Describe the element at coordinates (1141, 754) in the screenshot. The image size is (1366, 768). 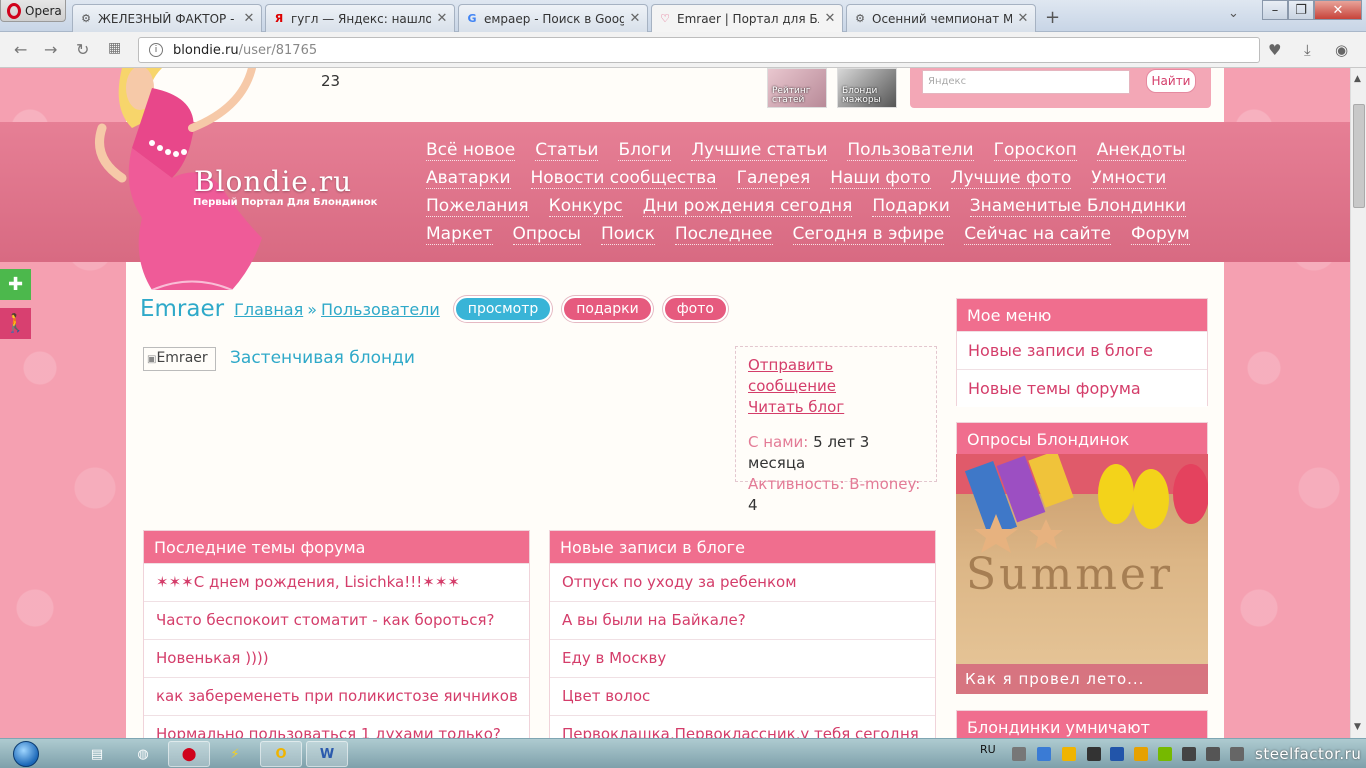
I see `tray-warning-icon` at that location.